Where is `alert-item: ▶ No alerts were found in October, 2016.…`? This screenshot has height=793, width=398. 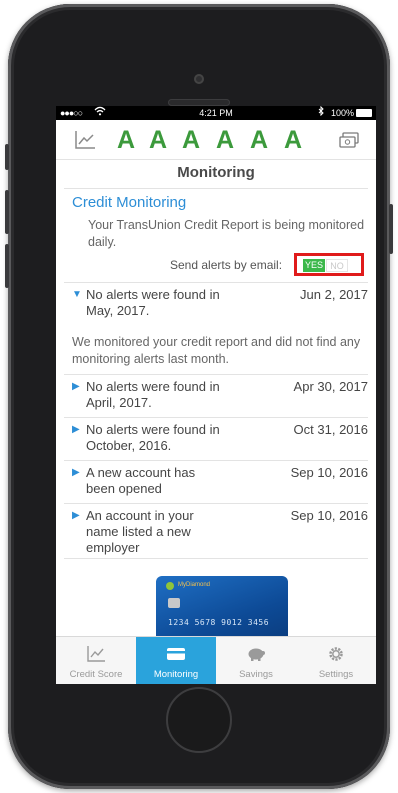
alert-item: ▶ No alerts were found in October, 2016.… is located at coordinates (222, 440).